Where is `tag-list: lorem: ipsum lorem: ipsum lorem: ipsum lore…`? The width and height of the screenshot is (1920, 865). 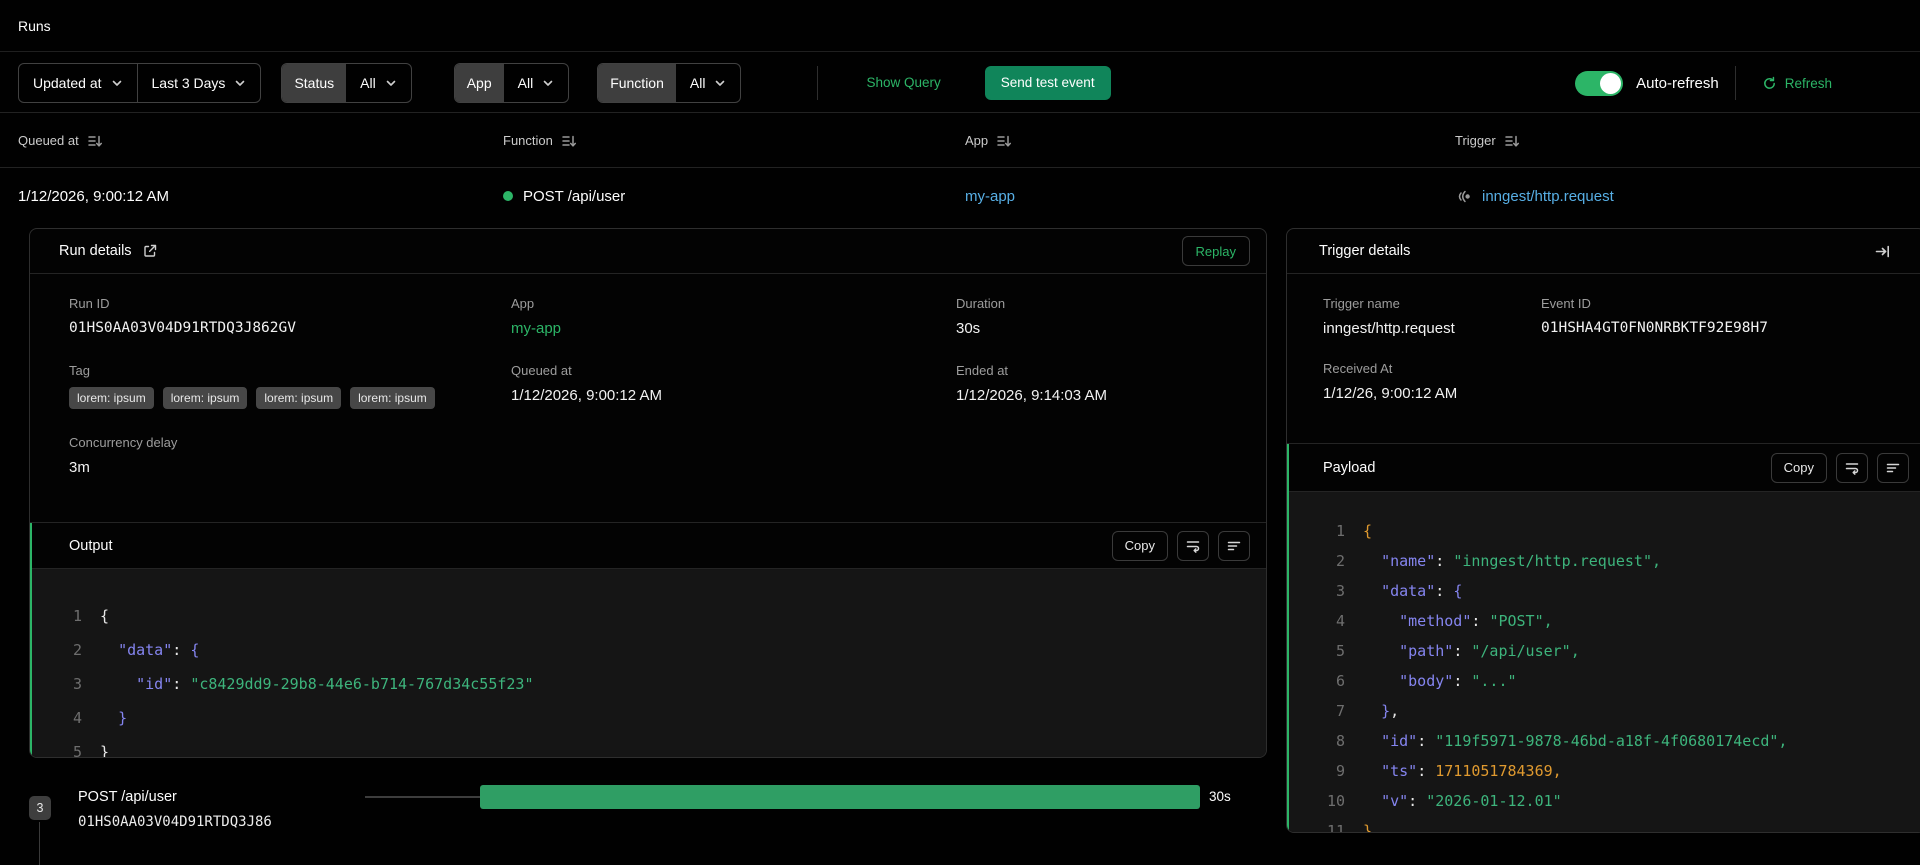
tag-list: lorem: ipsum lorem: ipsum lorem: ipsum lore… is located at coordinates (290, 398).